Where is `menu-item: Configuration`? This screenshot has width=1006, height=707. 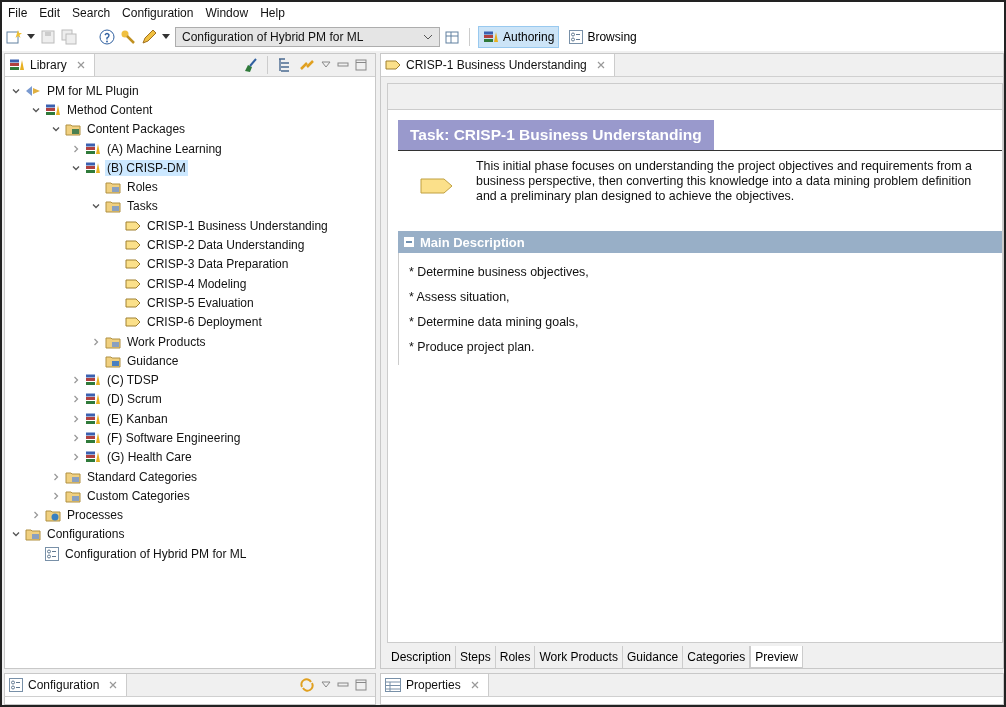 menu-item: Configuration is located at coordinates (160, 12).